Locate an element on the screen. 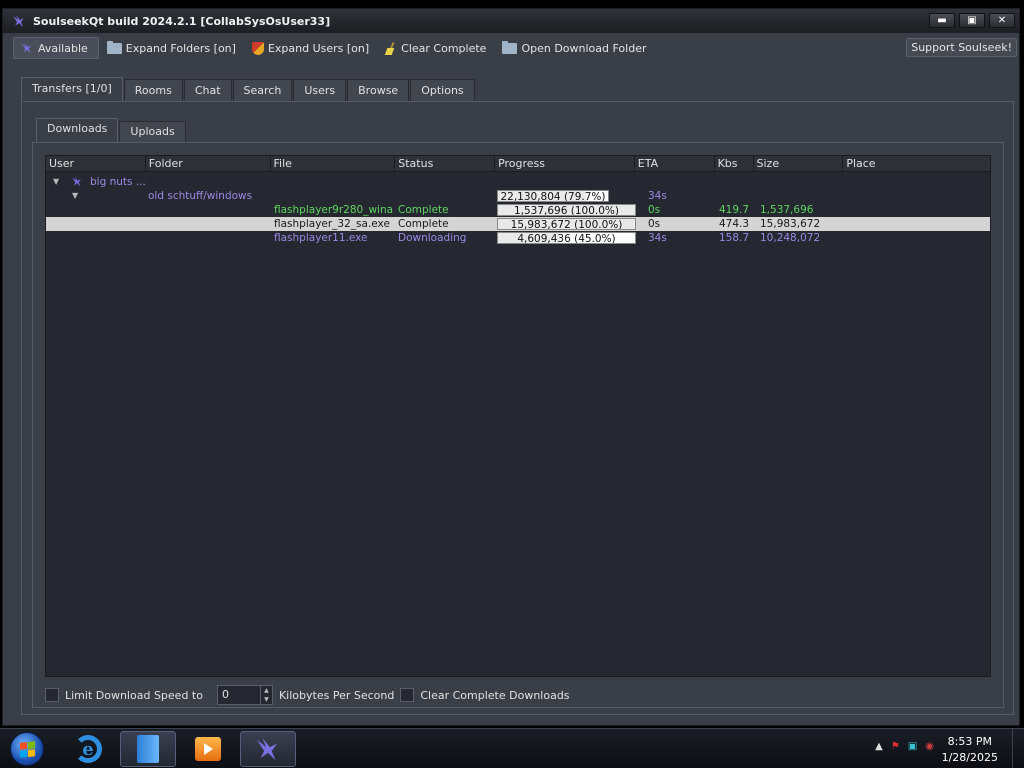 Image resolution: width=1024 pixels, height=768 pixels. show-desktop-button is located at coordinates (1018, 748).